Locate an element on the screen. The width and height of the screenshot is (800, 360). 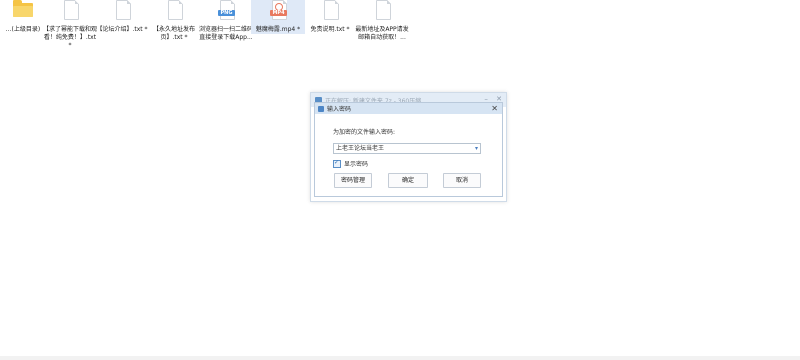
dialog-title: 输入密码 is located at coordinates (339, 109).